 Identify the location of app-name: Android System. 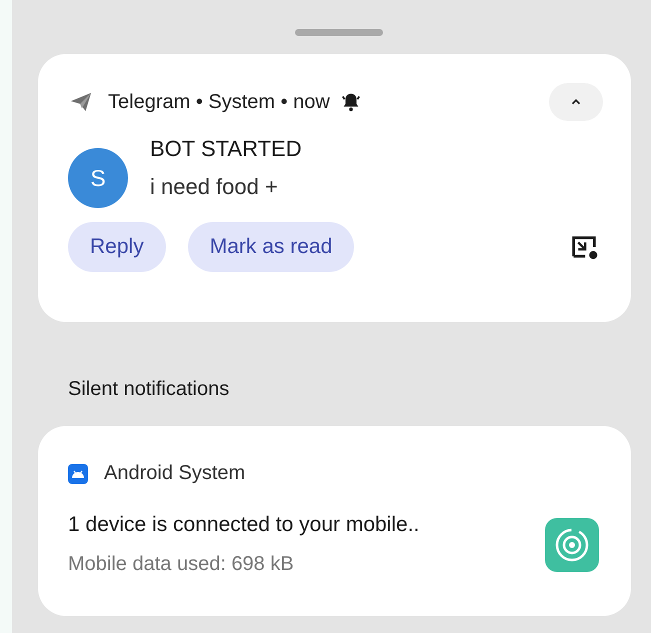
(175, 473).